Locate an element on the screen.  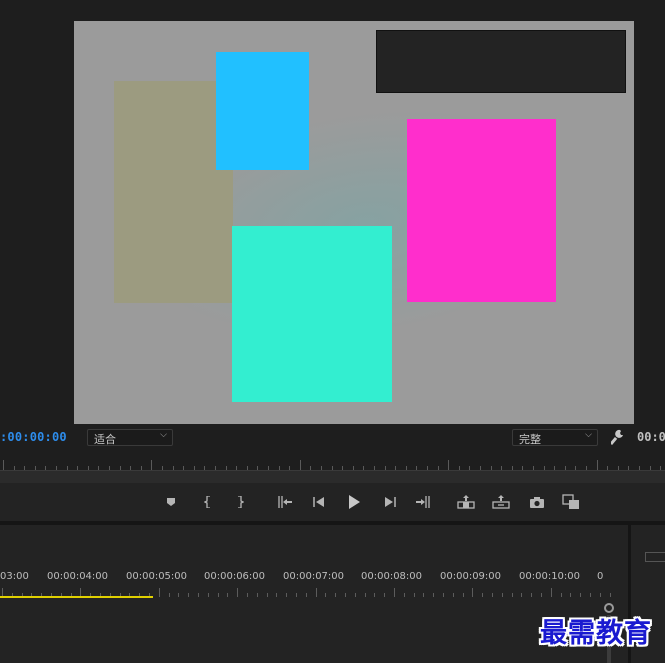
step-forward-button is located at coordinates (390, 502).